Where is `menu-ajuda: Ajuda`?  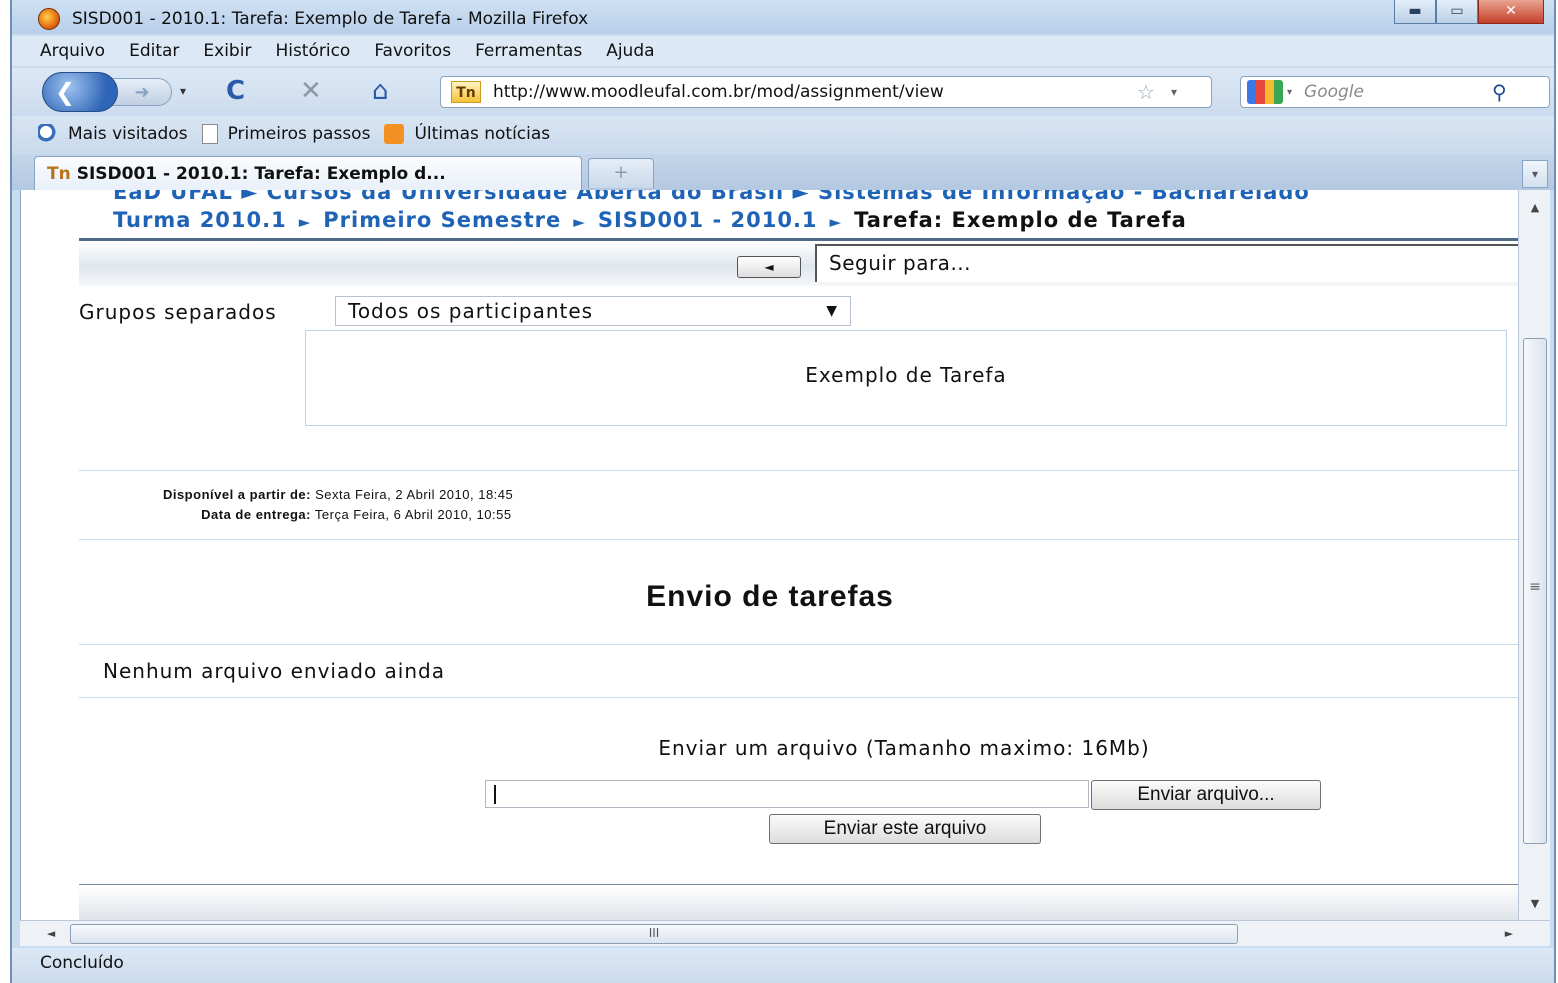 menu-ajuda: Ajuda is located at coordinates (630, 51).